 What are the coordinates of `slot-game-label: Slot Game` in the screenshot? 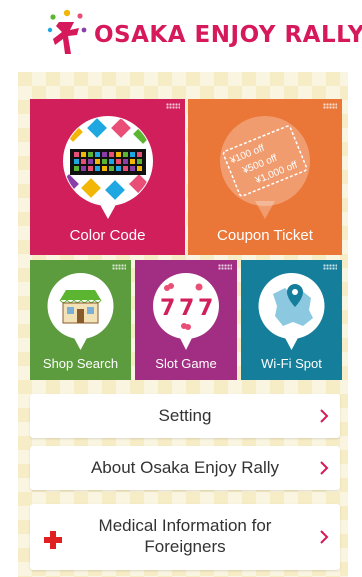 It's located at (186, 363).